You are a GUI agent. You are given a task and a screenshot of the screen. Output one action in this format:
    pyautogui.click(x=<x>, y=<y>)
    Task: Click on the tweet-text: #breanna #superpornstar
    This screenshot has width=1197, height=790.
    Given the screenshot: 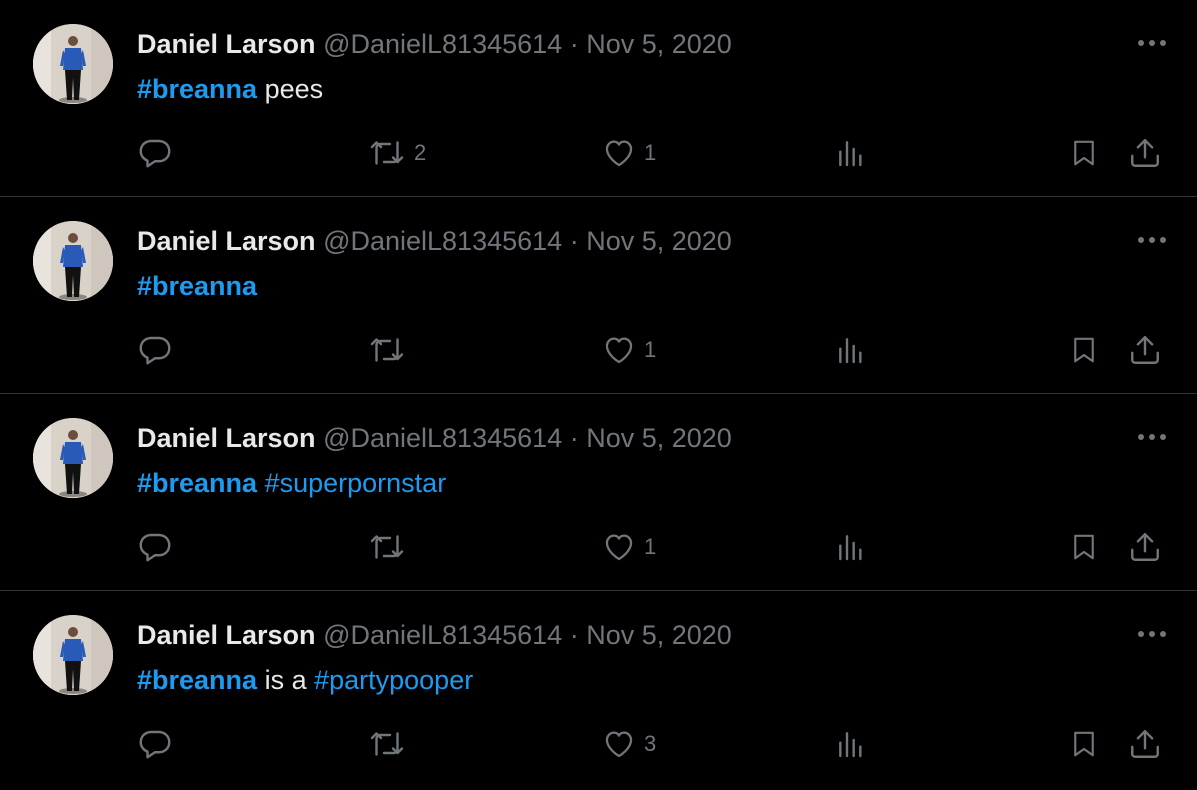 What is the action you would take?
    pyautogui.click(x=291, y=483)
    